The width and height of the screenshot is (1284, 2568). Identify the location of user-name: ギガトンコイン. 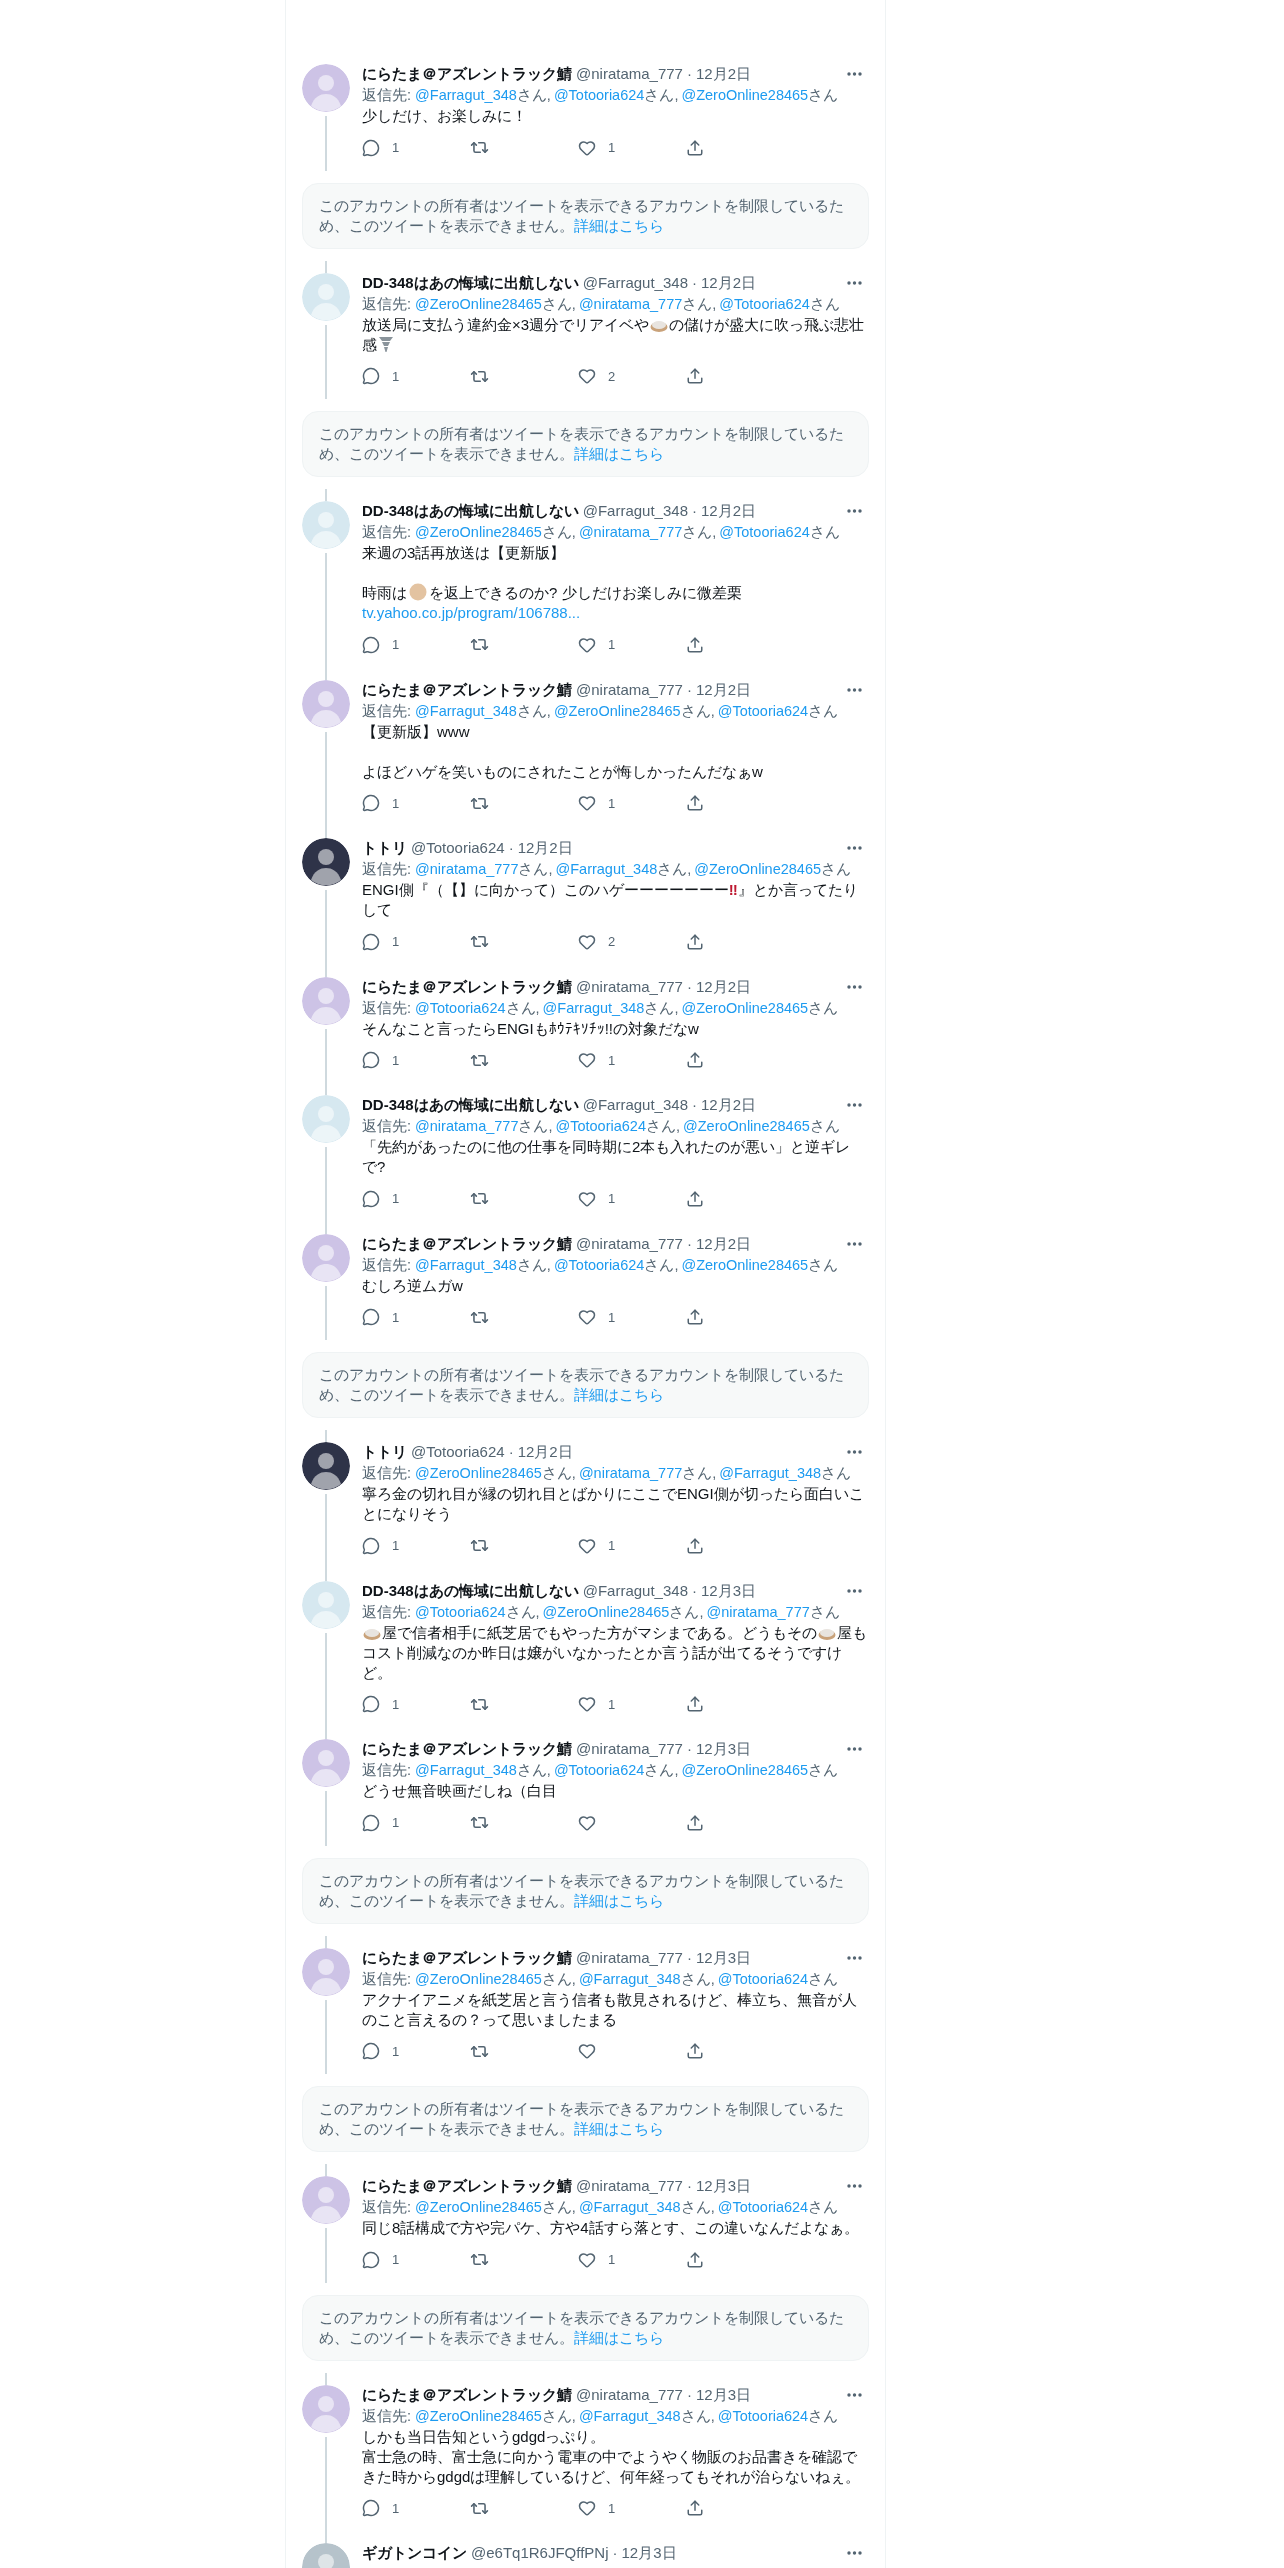
(414, 2553).